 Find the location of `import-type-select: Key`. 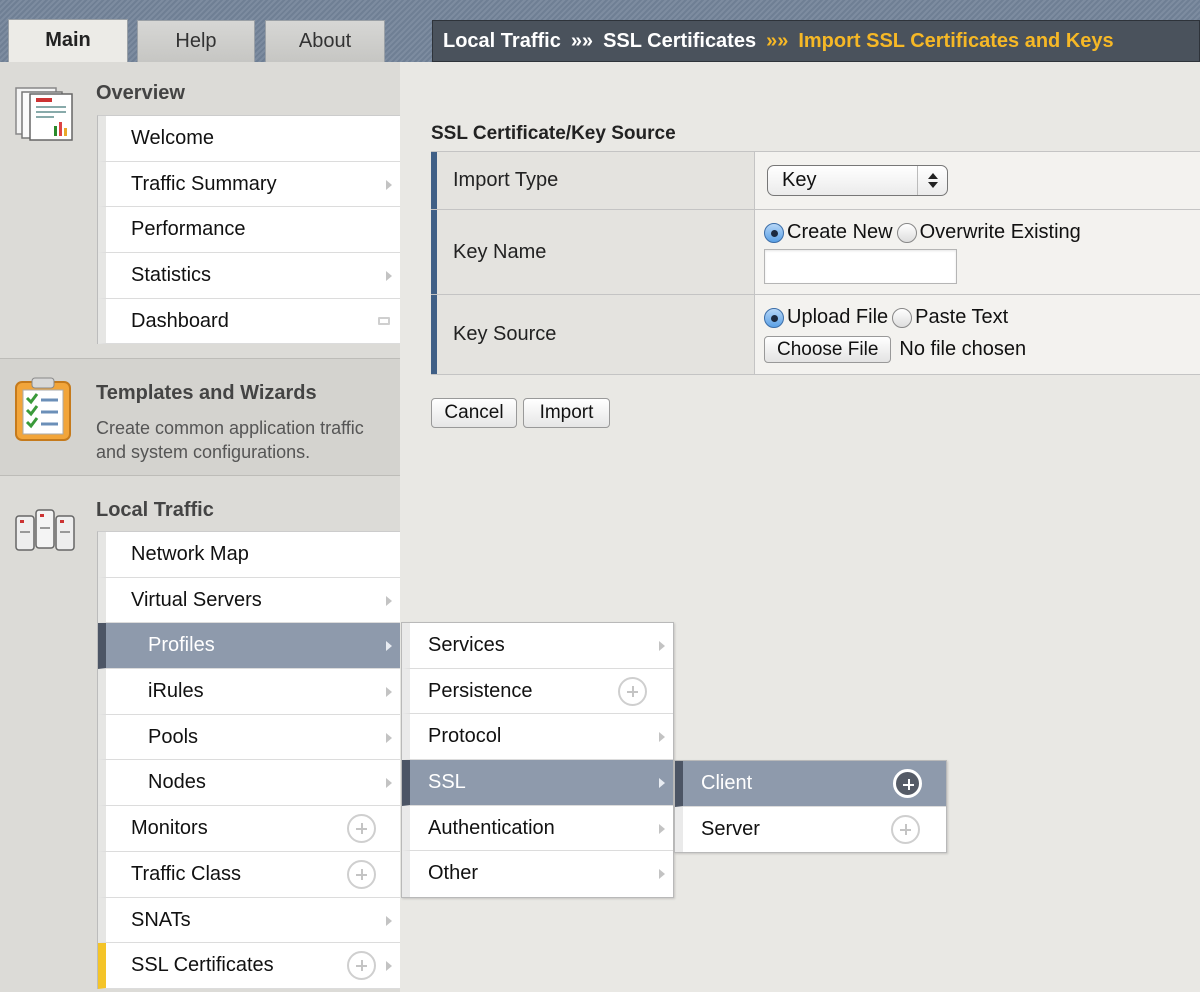

import-type-select: Key is located at coordinates (857, 180).